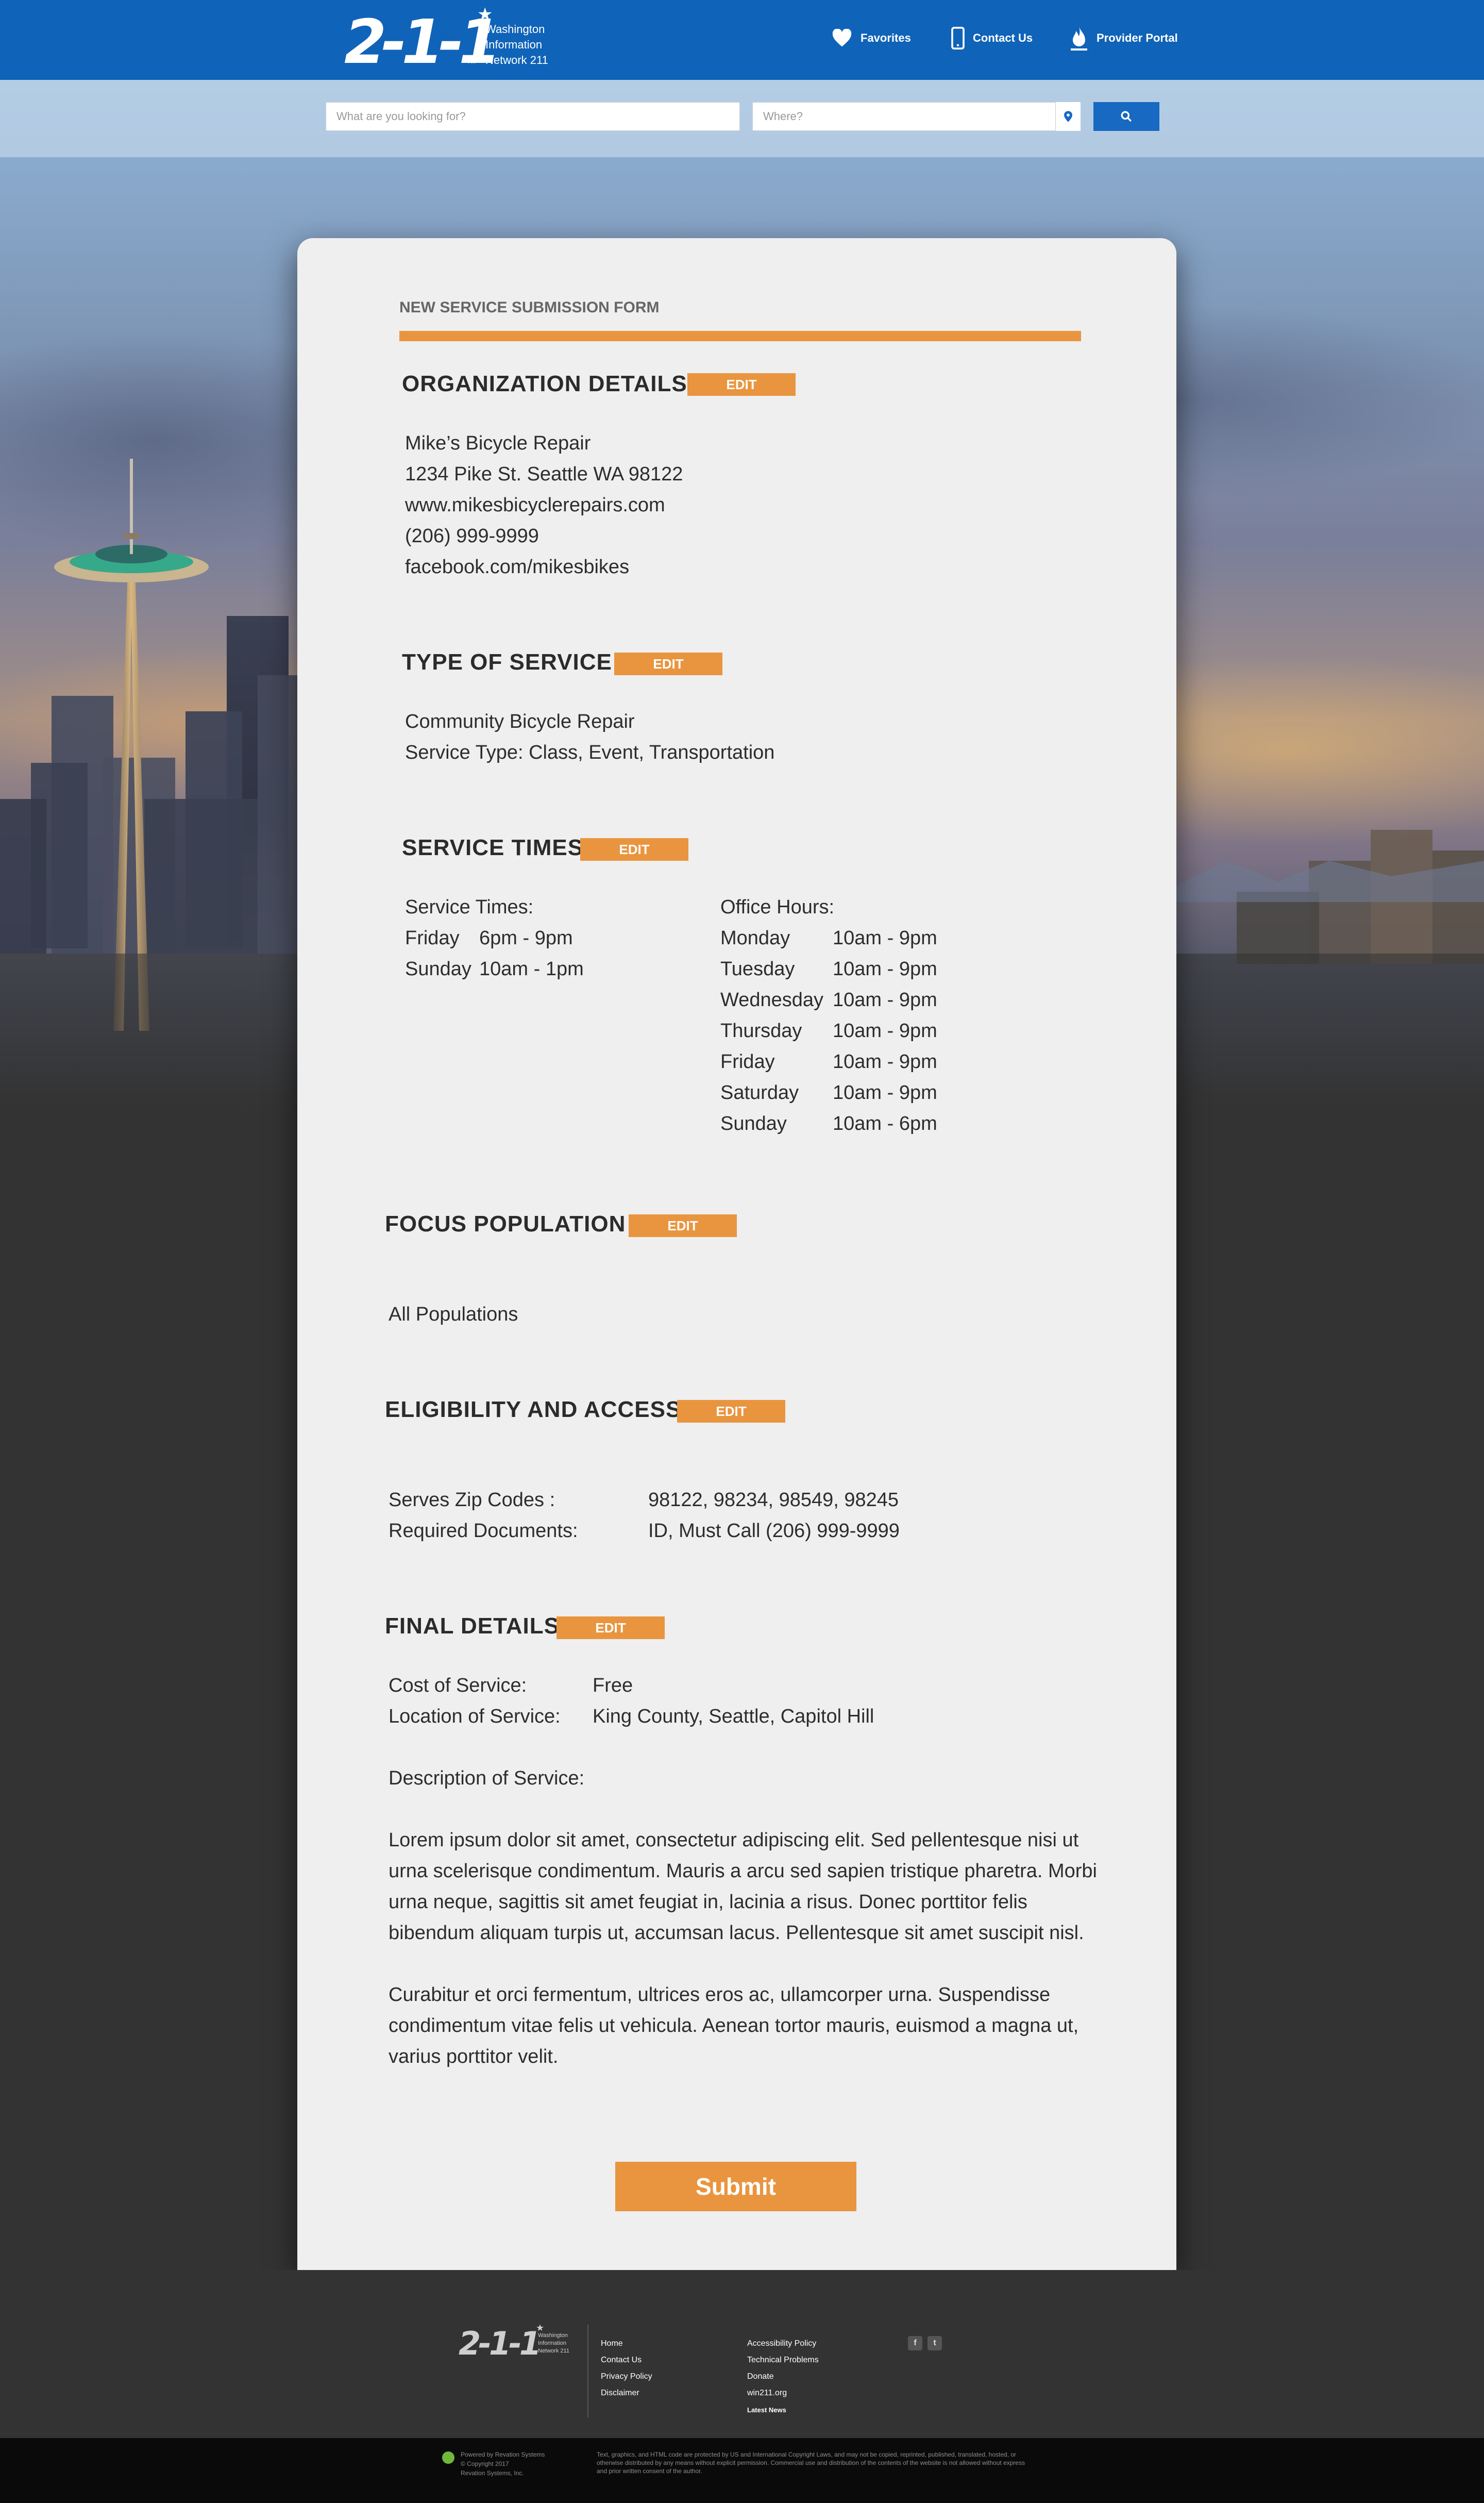  What do you see at coordinates (731, 1411) in the screenshot?
I see `edit-eligibility-button: EDIT` at bounding box center [731, 1411].